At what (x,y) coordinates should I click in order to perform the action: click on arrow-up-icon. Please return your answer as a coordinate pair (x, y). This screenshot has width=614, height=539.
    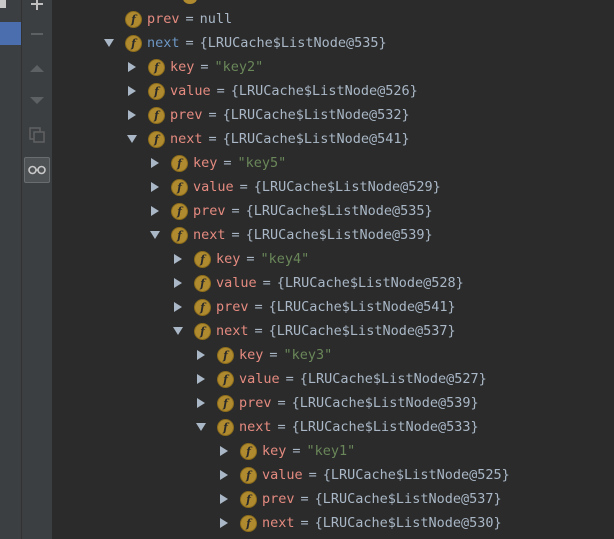
    Looking at the image, I should click on (37, 68).